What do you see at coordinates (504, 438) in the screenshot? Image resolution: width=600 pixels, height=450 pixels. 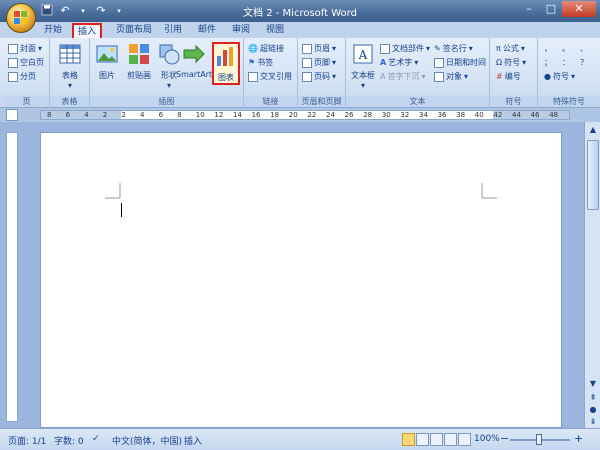 I see `zoom-out-button: −` at bounding box center [504, 438].